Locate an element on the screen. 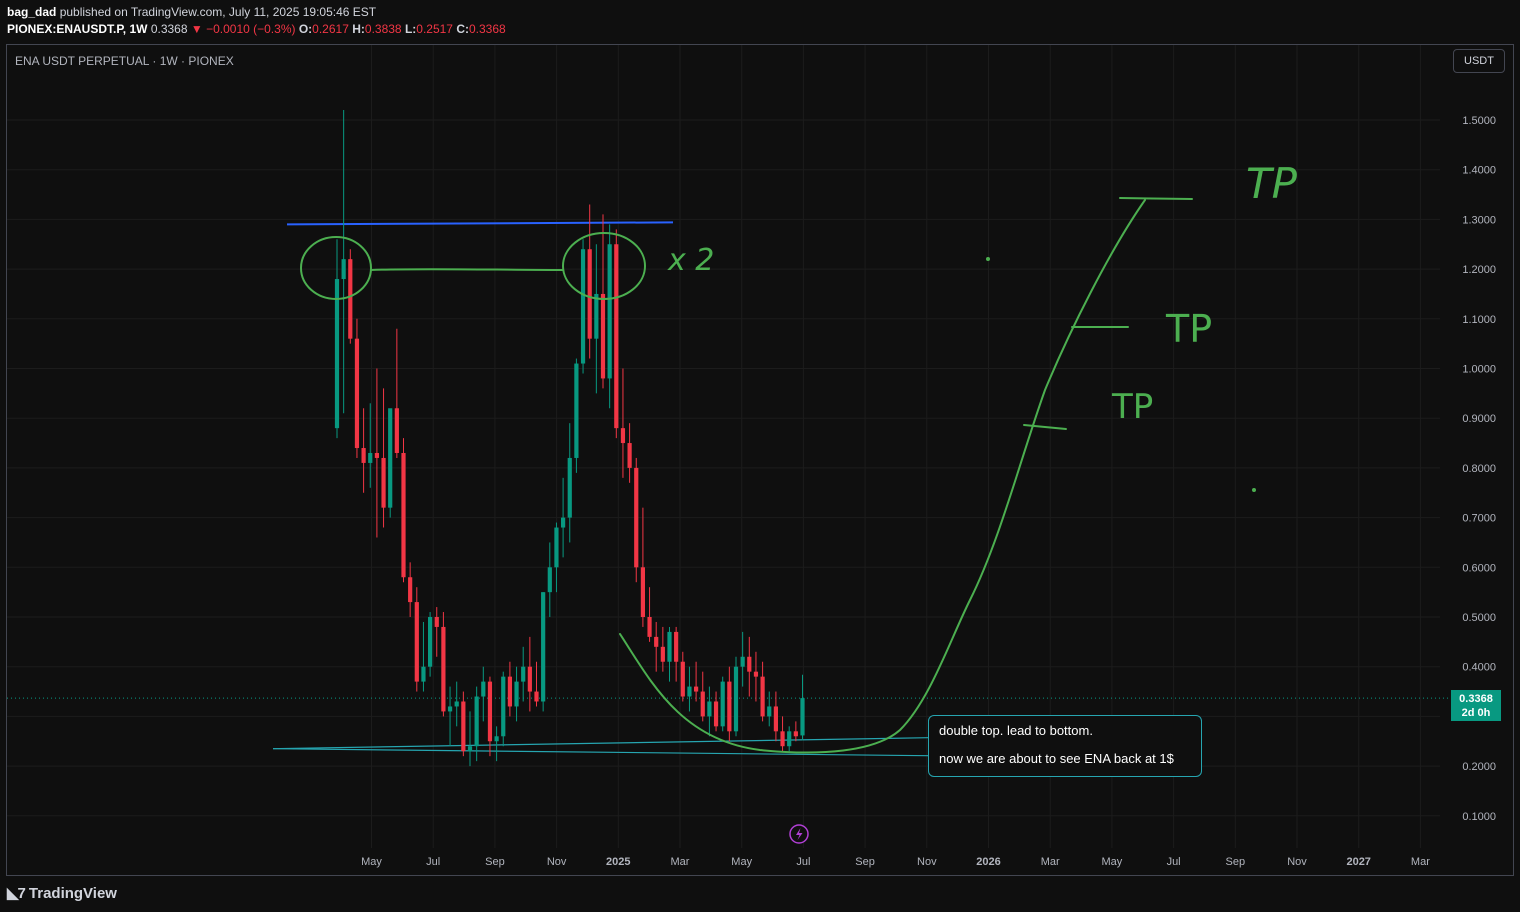 The height and width of the screenshot is (912, 1520). x2-label: x 2 is located at coordinates (690, 260).